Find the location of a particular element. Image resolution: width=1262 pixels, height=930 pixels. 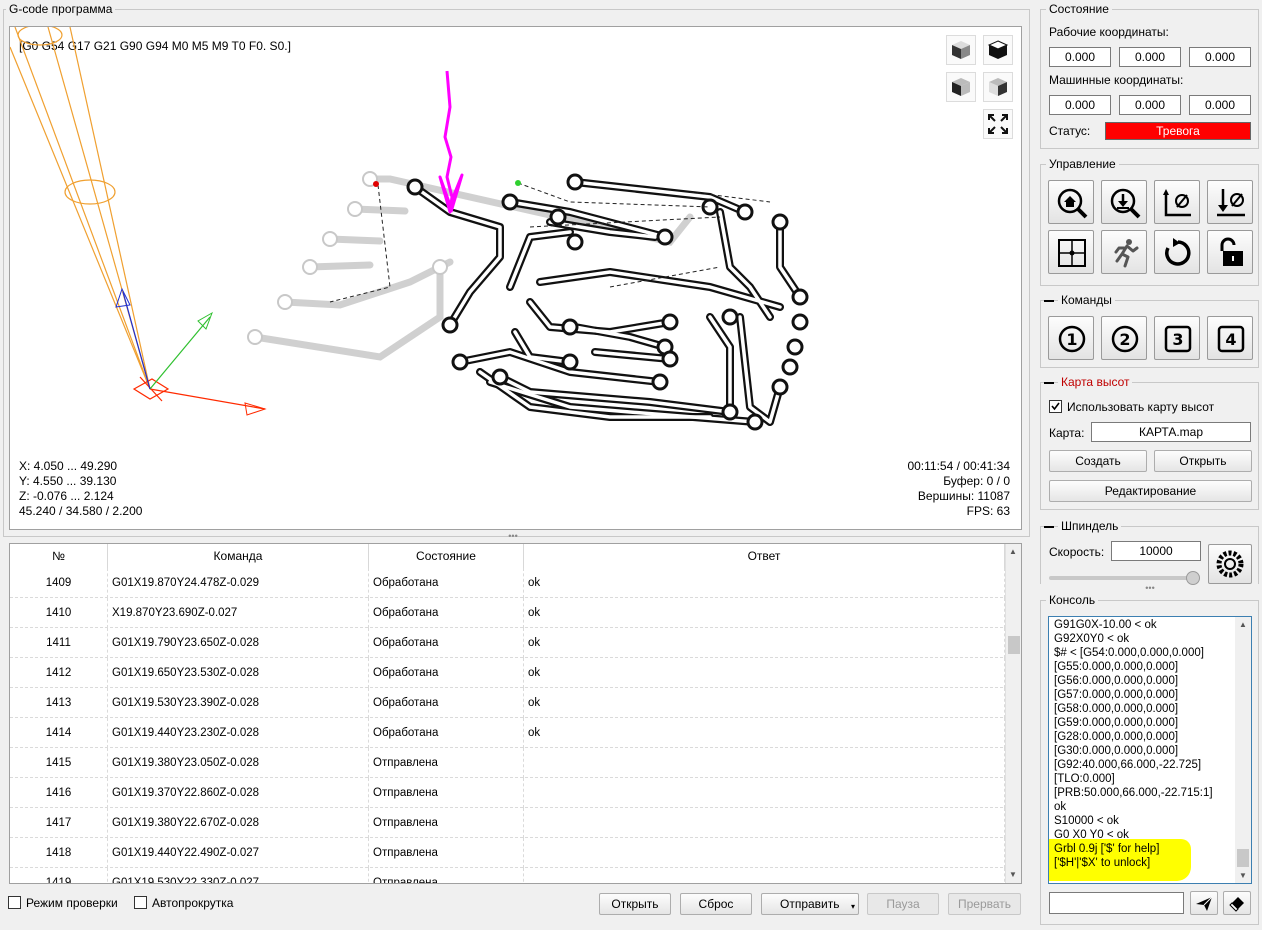

console-command-input is located at coordinates (1116, 903).